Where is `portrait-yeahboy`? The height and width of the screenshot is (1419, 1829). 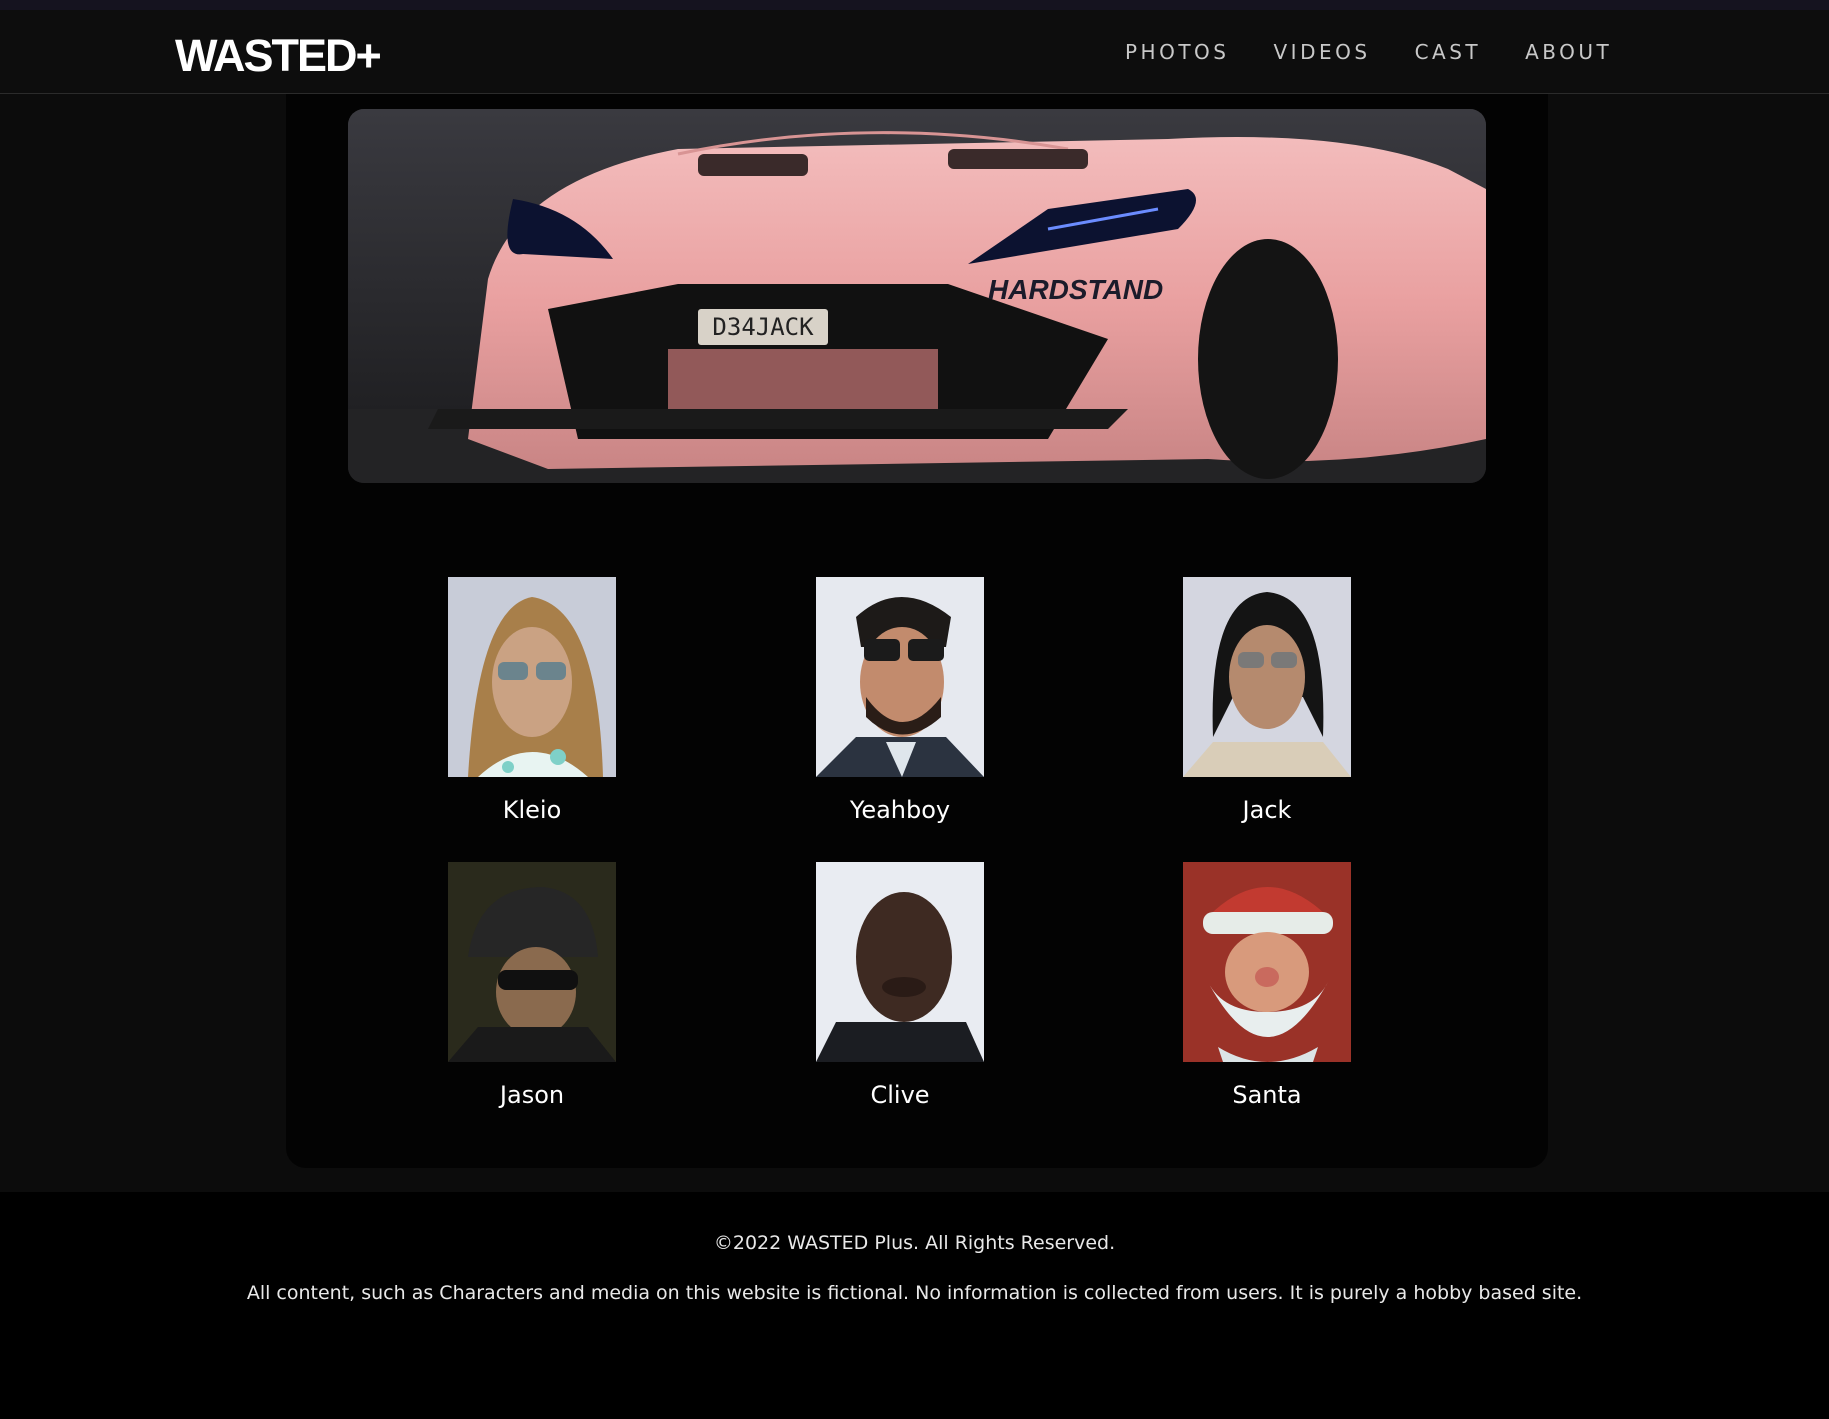
portrait-yeahboy is located at coordinates (900, 677).